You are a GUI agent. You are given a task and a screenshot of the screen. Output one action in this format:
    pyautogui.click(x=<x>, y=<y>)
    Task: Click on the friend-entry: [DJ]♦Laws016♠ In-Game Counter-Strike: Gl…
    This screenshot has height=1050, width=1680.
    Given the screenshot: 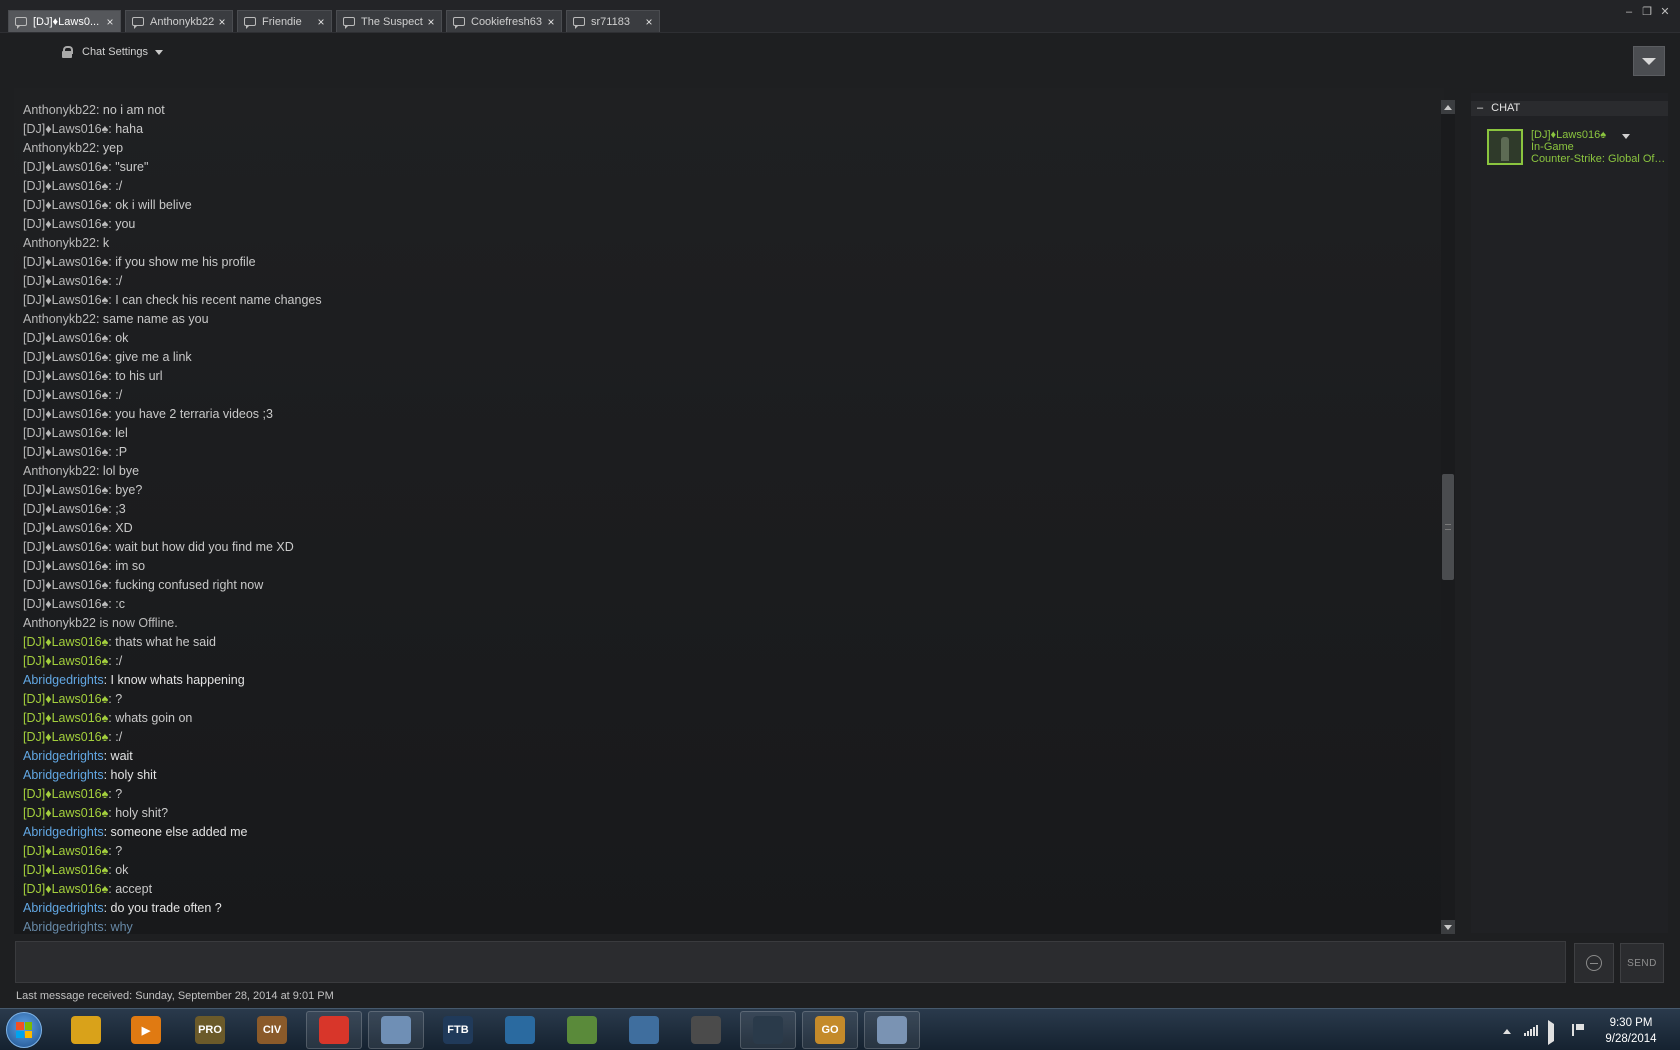 What is the action you would take?
    pyautogui.click(x=1577, y=149)
    